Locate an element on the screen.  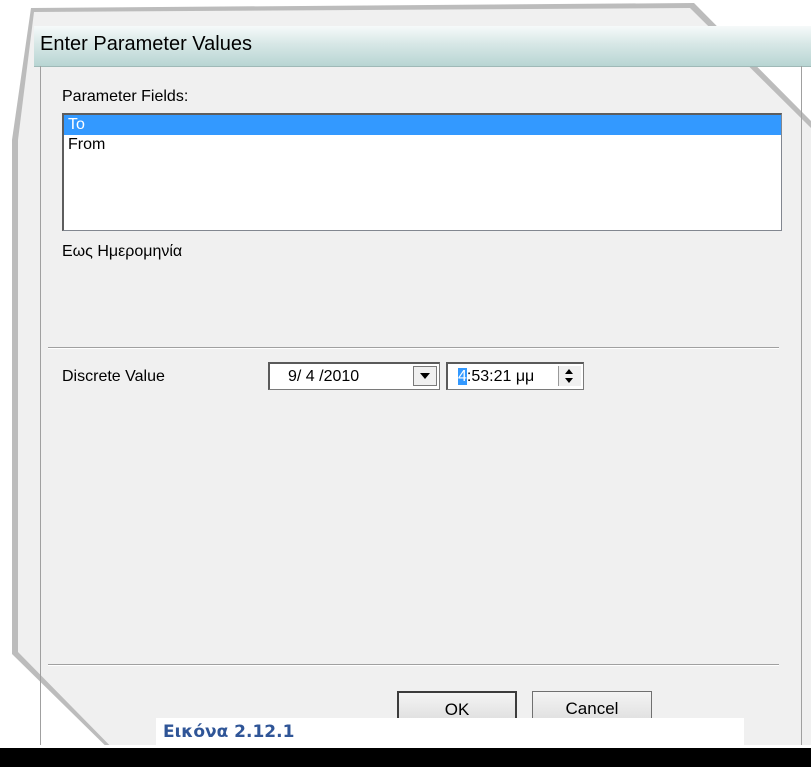
spin-down-icon is located at coordinates (569, 380).